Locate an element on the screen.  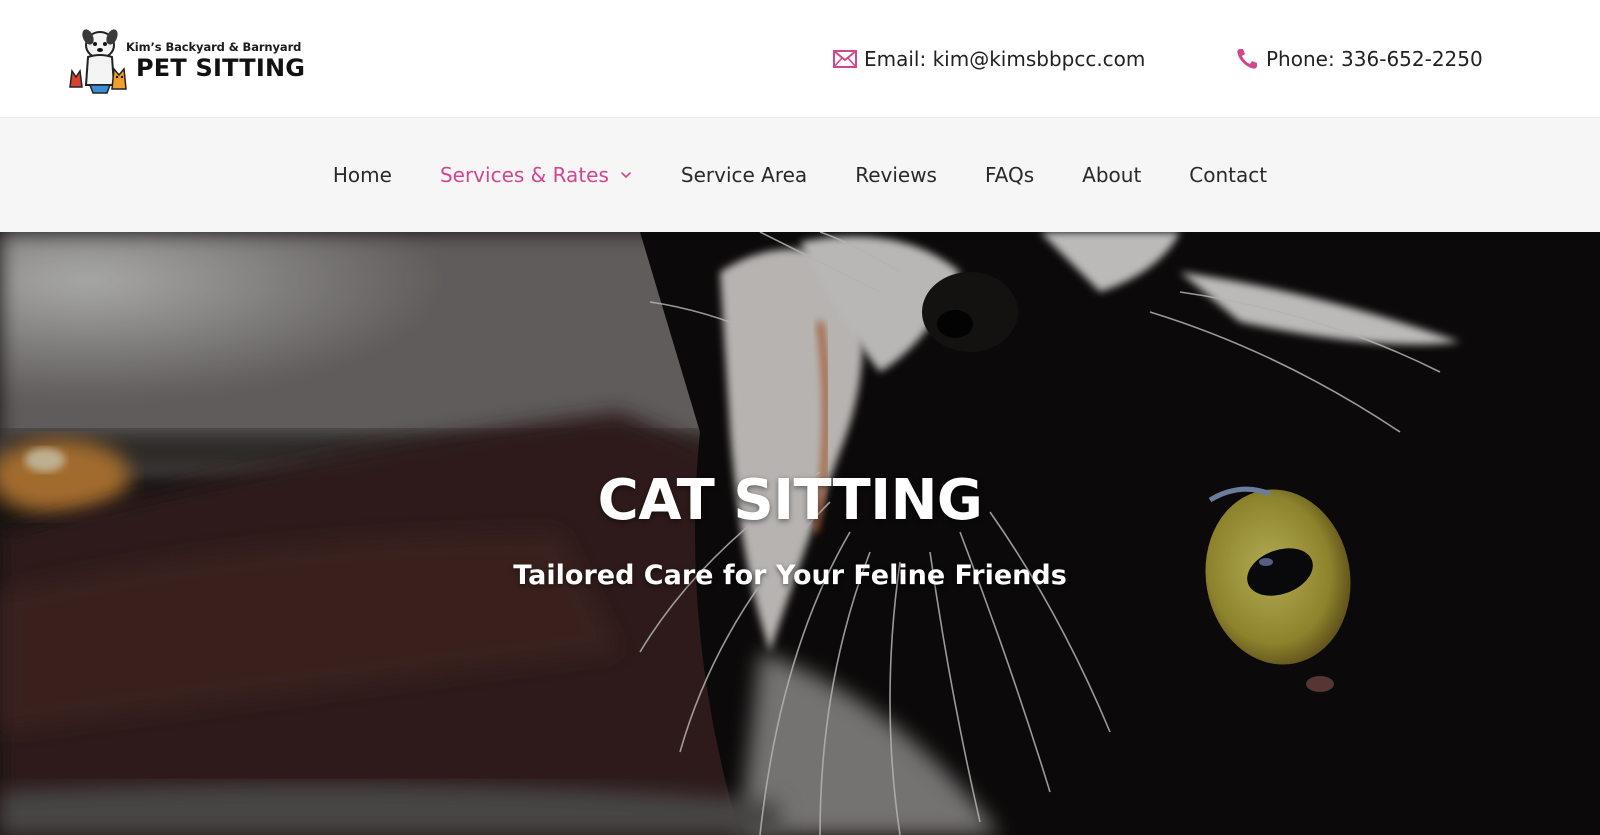
nav-item-reviews: Reviews is located at coordinates (896, 175).